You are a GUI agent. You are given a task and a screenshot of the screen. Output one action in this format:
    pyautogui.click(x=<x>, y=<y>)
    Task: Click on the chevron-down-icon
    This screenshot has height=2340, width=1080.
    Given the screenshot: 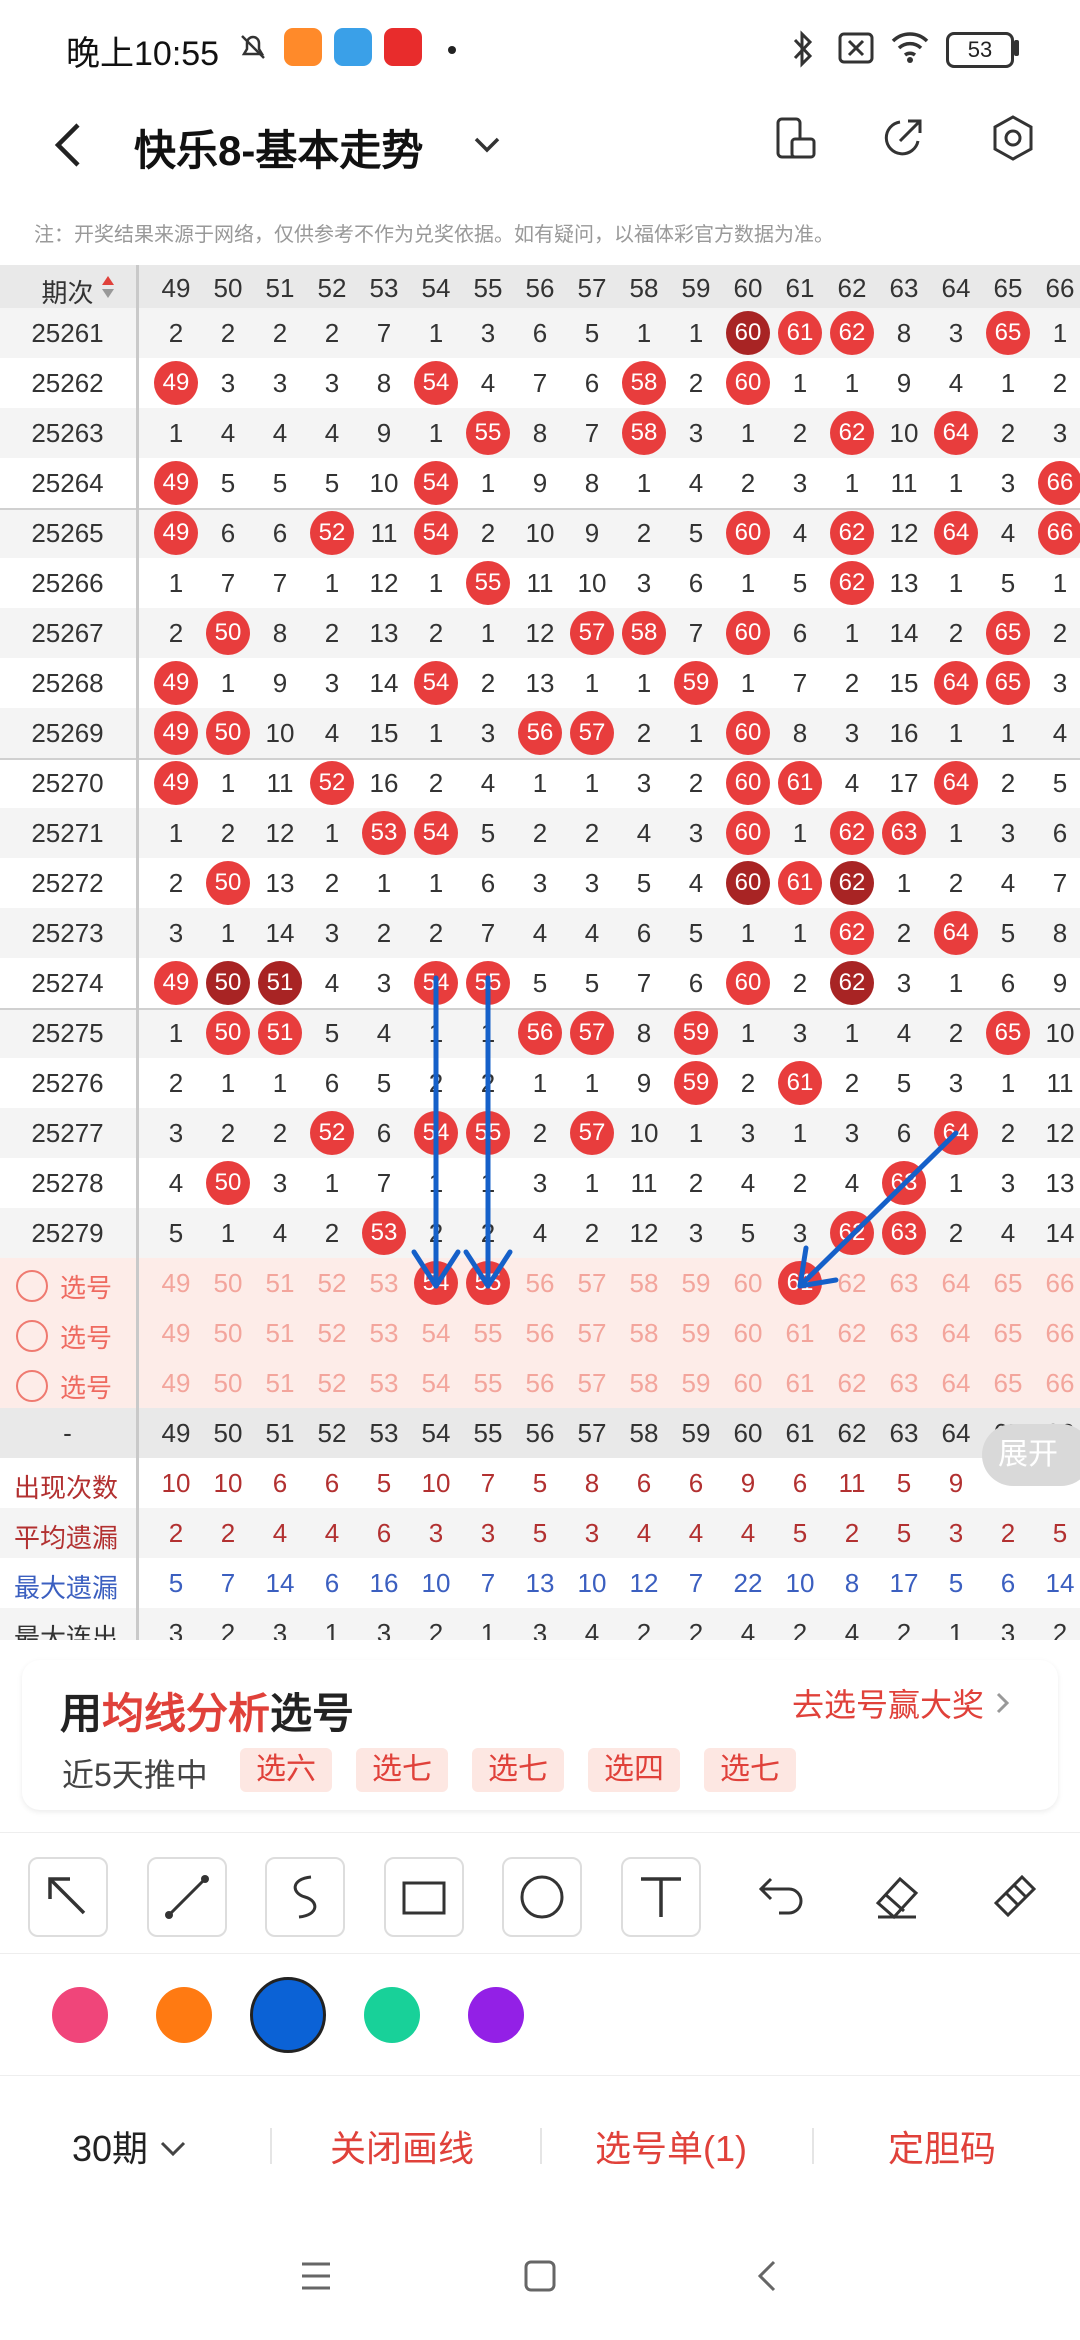 What is the action you would take?
    pyautogui.click(x=487, y=144)
    